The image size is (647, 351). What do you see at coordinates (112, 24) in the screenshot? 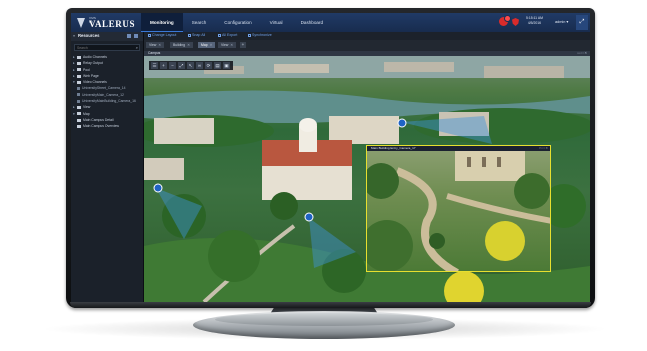
I see `logo-text: VALERUS` at bounding box center [112, 24].